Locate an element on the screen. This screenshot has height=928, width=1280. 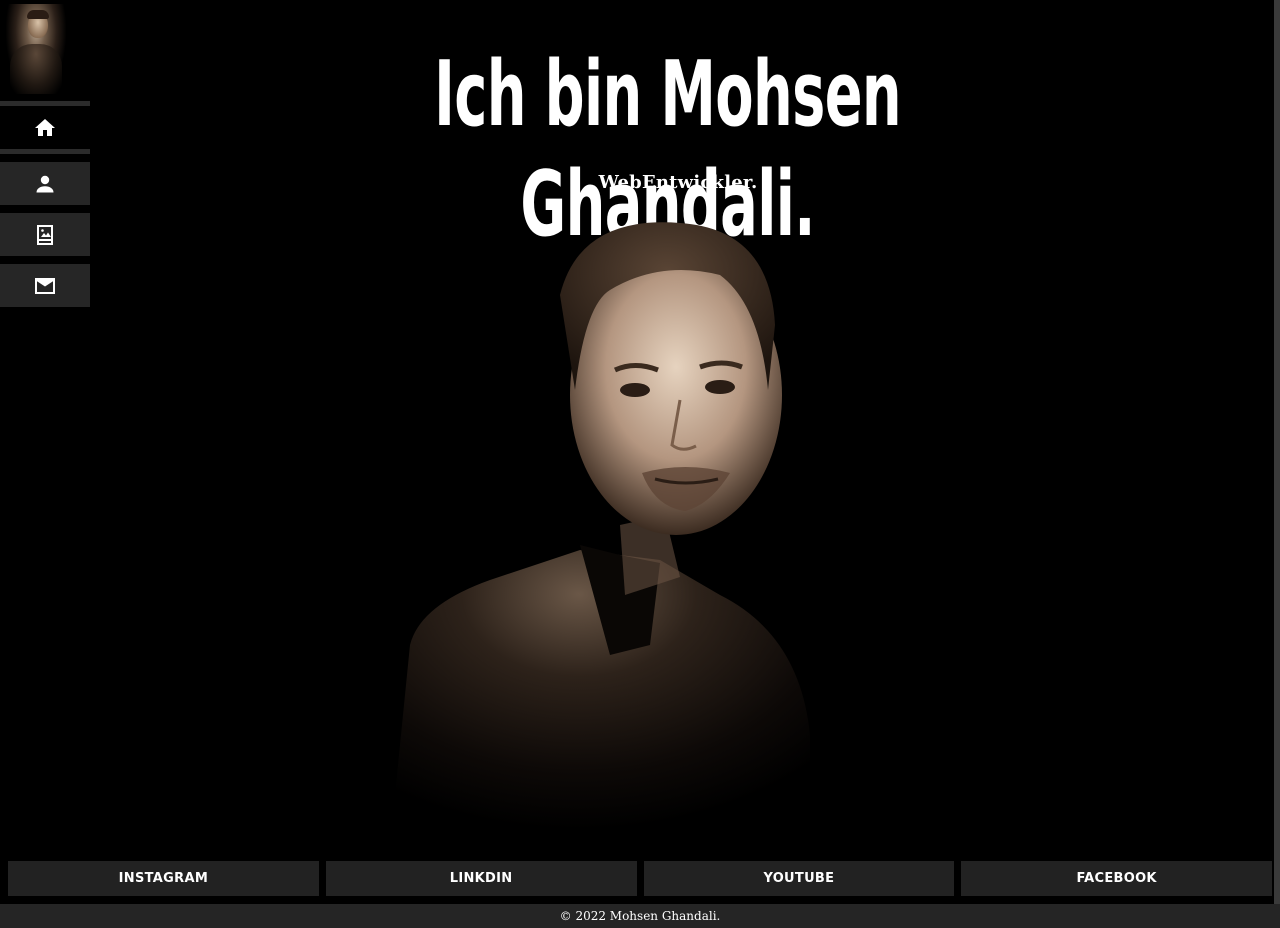
nav-portfolio is located at coordinates (45, 234).